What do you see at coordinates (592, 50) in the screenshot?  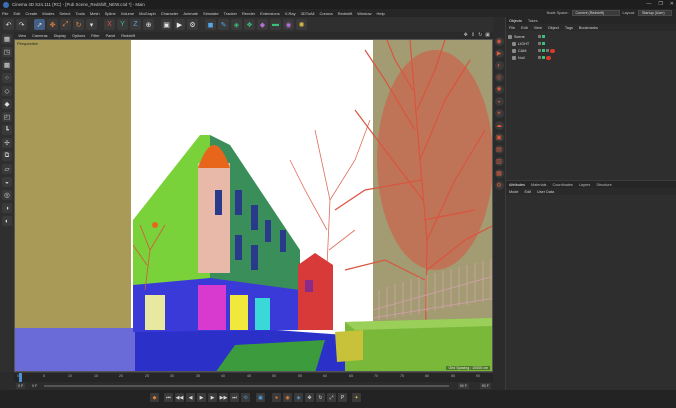 I see `object-row-cam: CAM` at bounding box center [592, 50].